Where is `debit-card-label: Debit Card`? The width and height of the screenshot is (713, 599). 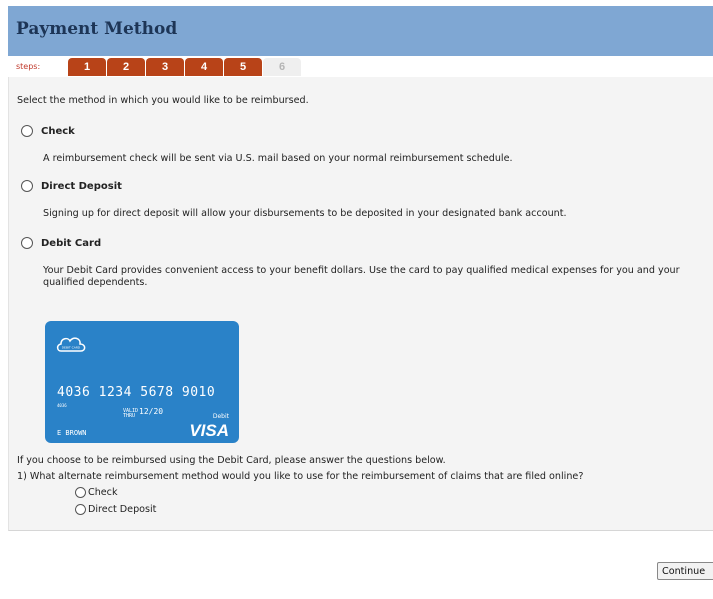
debit-card-label: Debit Card is located at coordinates (71, 243).